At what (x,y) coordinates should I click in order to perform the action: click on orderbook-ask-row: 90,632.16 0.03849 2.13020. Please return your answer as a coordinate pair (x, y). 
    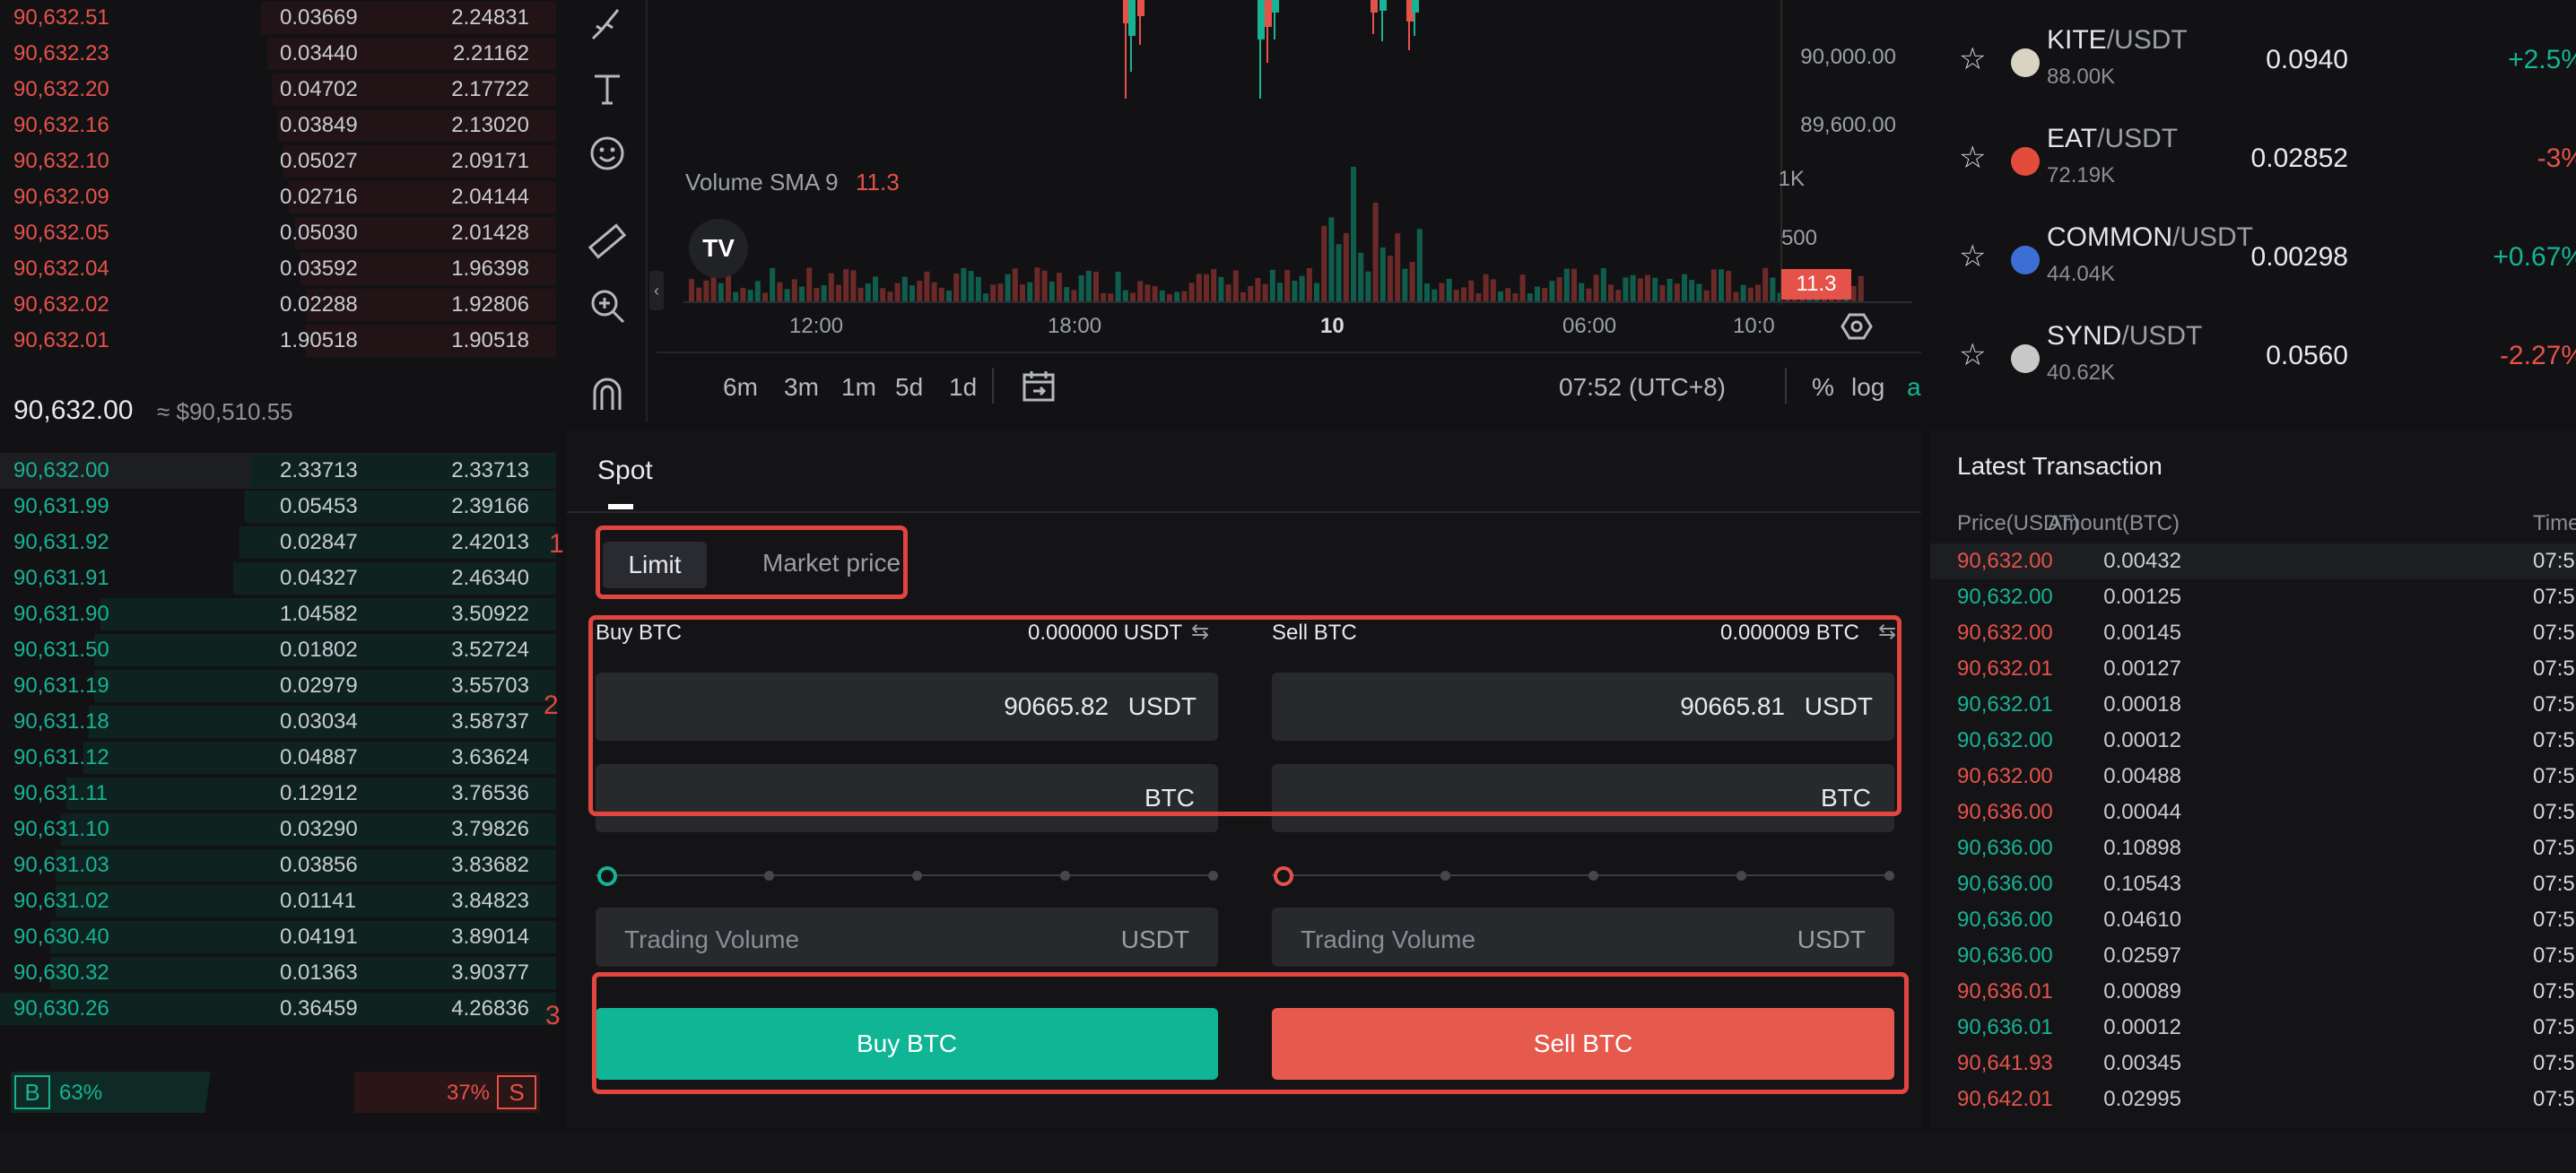
    Looking at the image, I should click on (278, 126).